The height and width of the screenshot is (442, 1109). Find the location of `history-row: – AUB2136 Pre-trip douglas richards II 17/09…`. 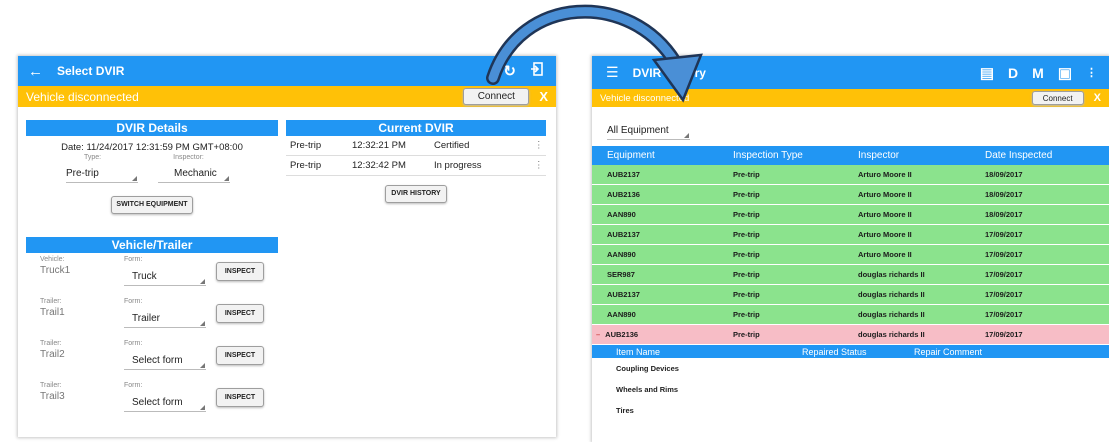

history-row: – AUB2136 Pre-trip douglas richards II 17/09… is located at coordinates (850, 335).